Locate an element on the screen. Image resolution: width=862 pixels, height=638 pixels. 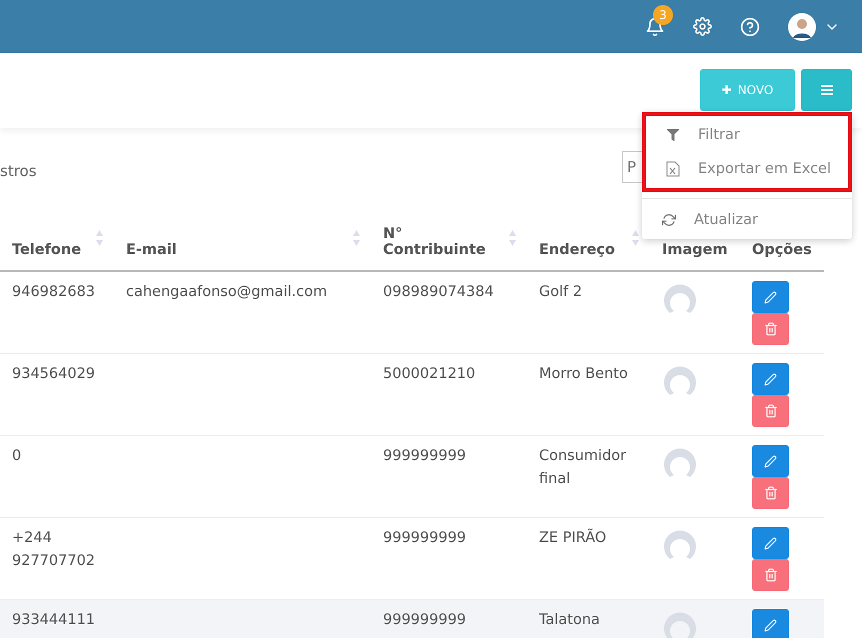
table-cell: 946982683 is located at coordinates (54, 292).